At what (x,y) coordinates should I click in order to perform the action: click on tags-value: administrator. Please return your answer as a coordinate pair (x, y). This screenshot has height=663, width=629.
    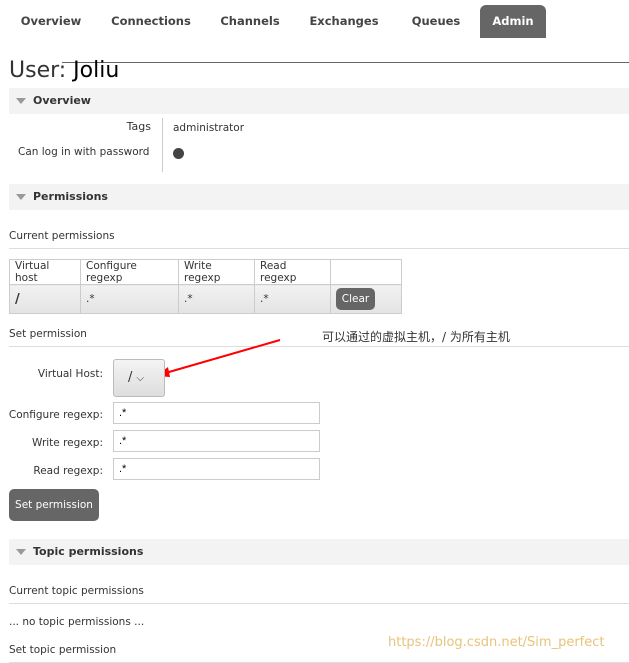
    Looking at the image, I should click on (209, 128).